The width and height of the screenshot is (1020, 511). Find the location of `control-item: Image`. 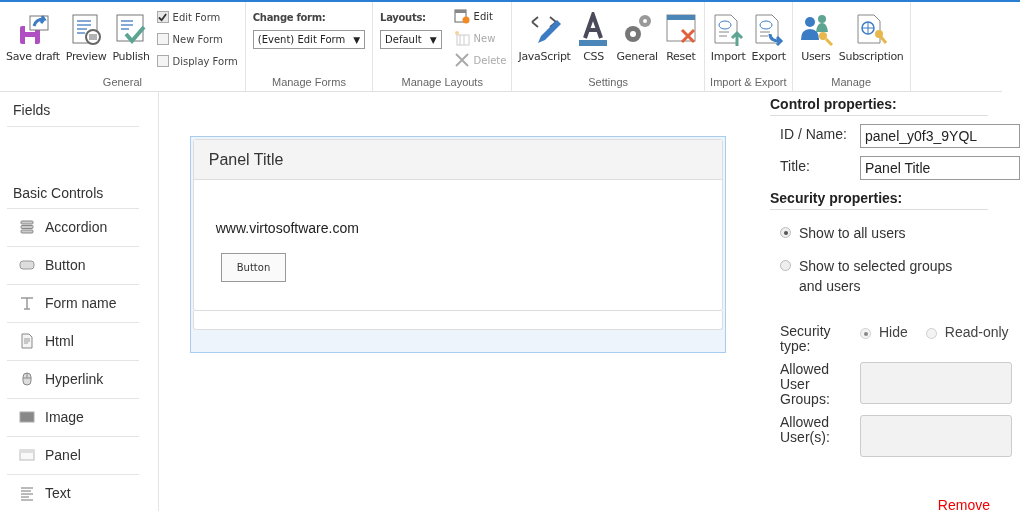

control-item: Image is located at coordinates (73, 418).